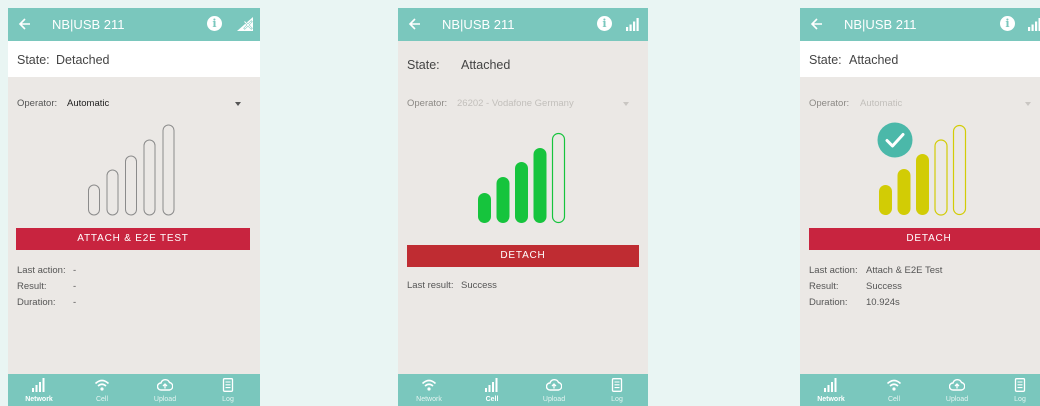  I want to click on state-value: Attached, so click(874, 60).